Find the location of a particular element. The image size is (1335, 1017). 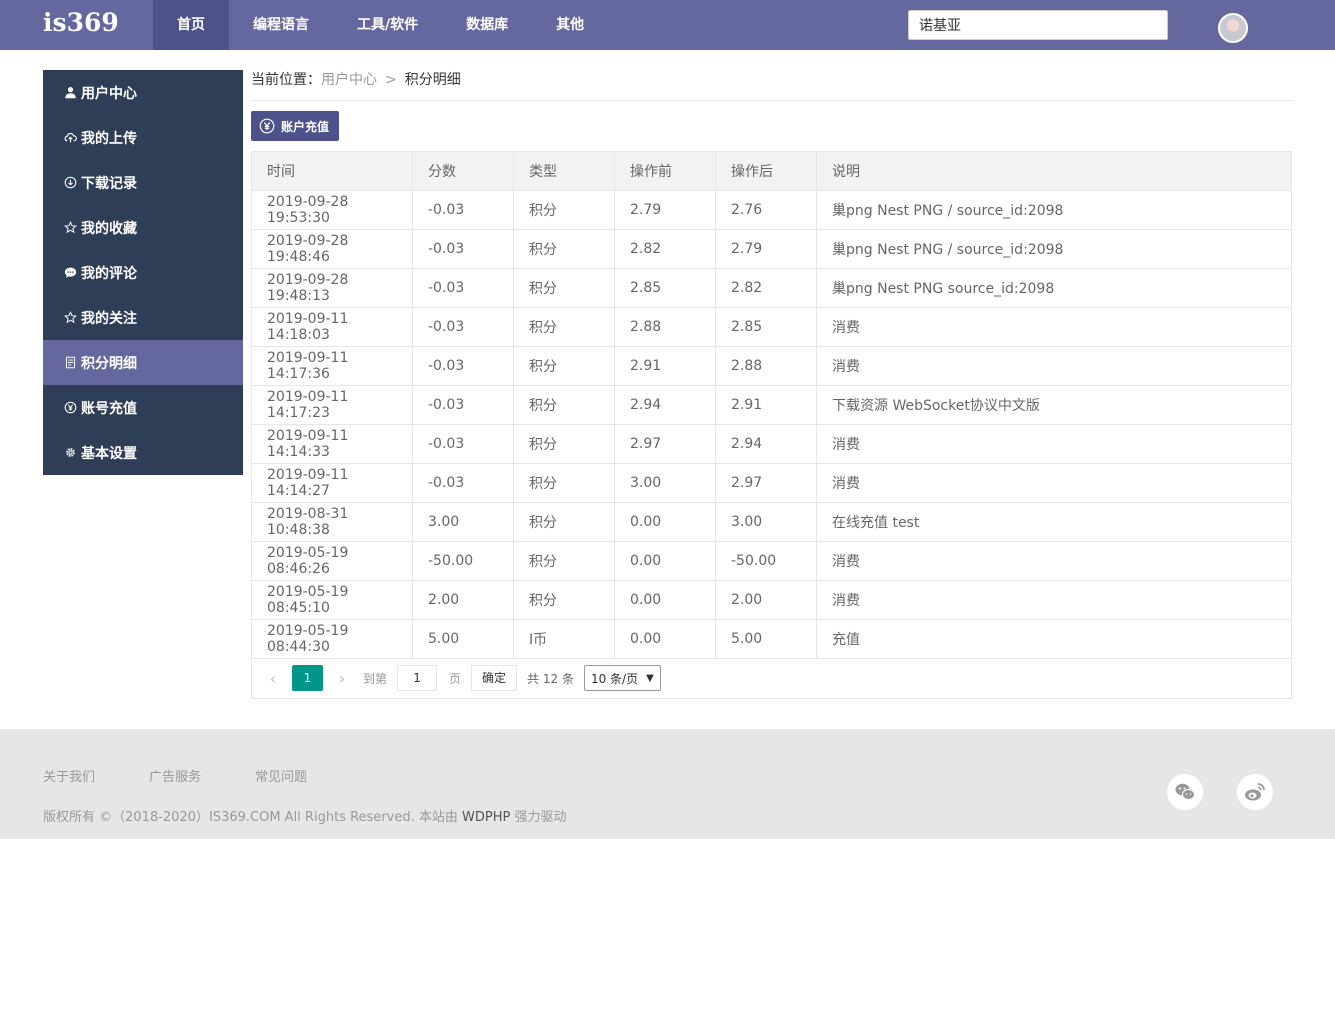

cell-score: -50.00 is located at coordinates (463, 561).